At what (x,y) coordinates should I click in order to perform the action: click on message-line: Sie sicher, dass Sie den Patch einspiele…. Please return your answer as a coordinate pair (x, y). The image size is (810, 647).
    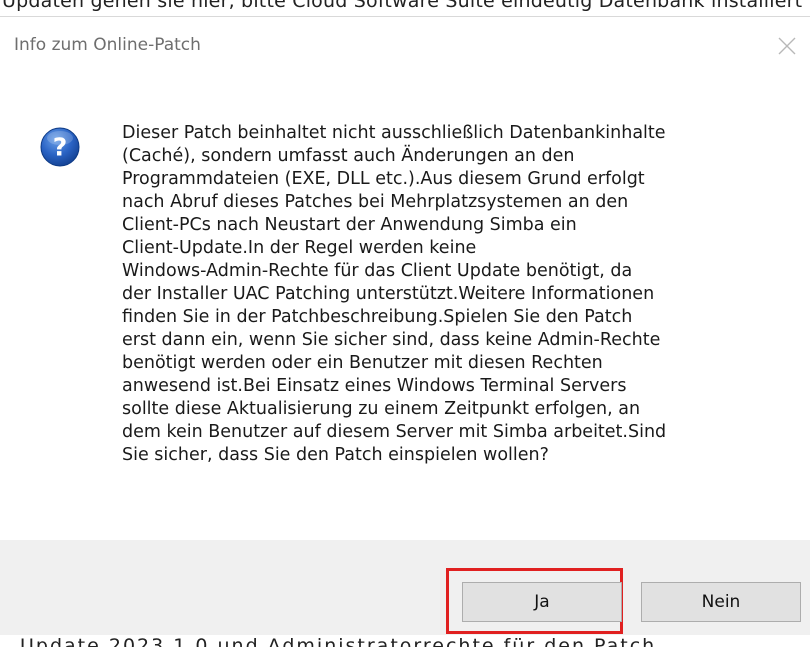
    Looking at the image, I should click on (335, 455).